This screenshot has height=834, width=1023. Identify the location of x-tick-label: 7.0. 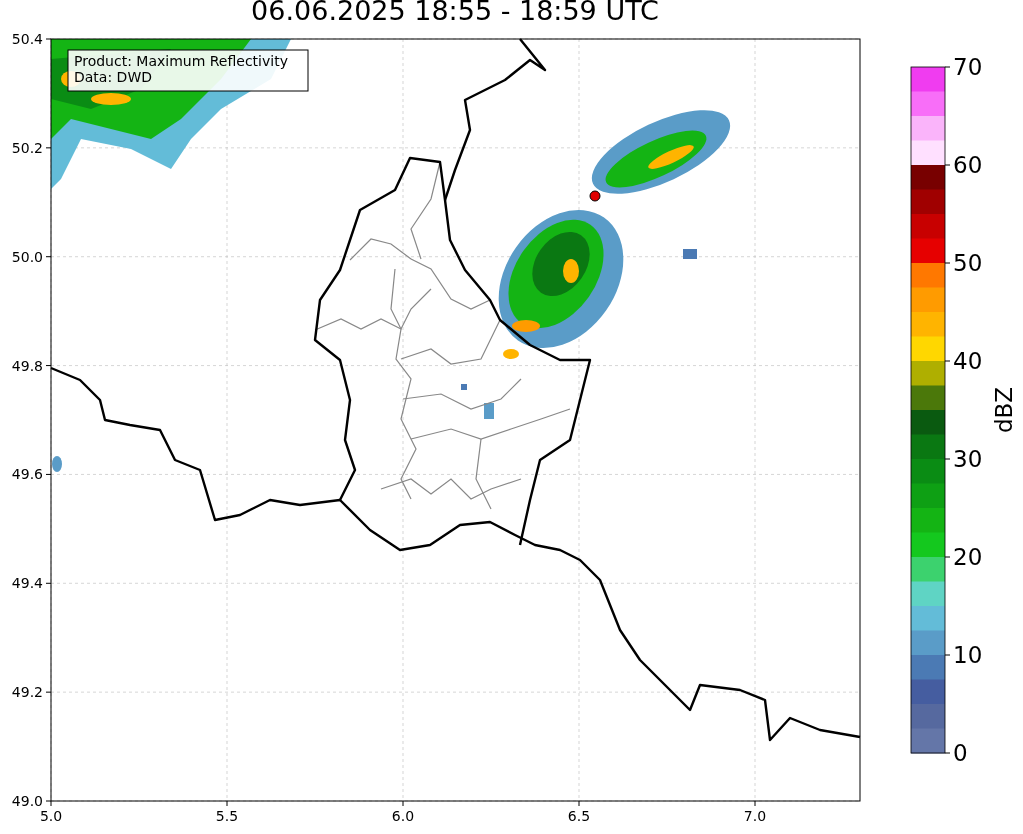
(755, 816).